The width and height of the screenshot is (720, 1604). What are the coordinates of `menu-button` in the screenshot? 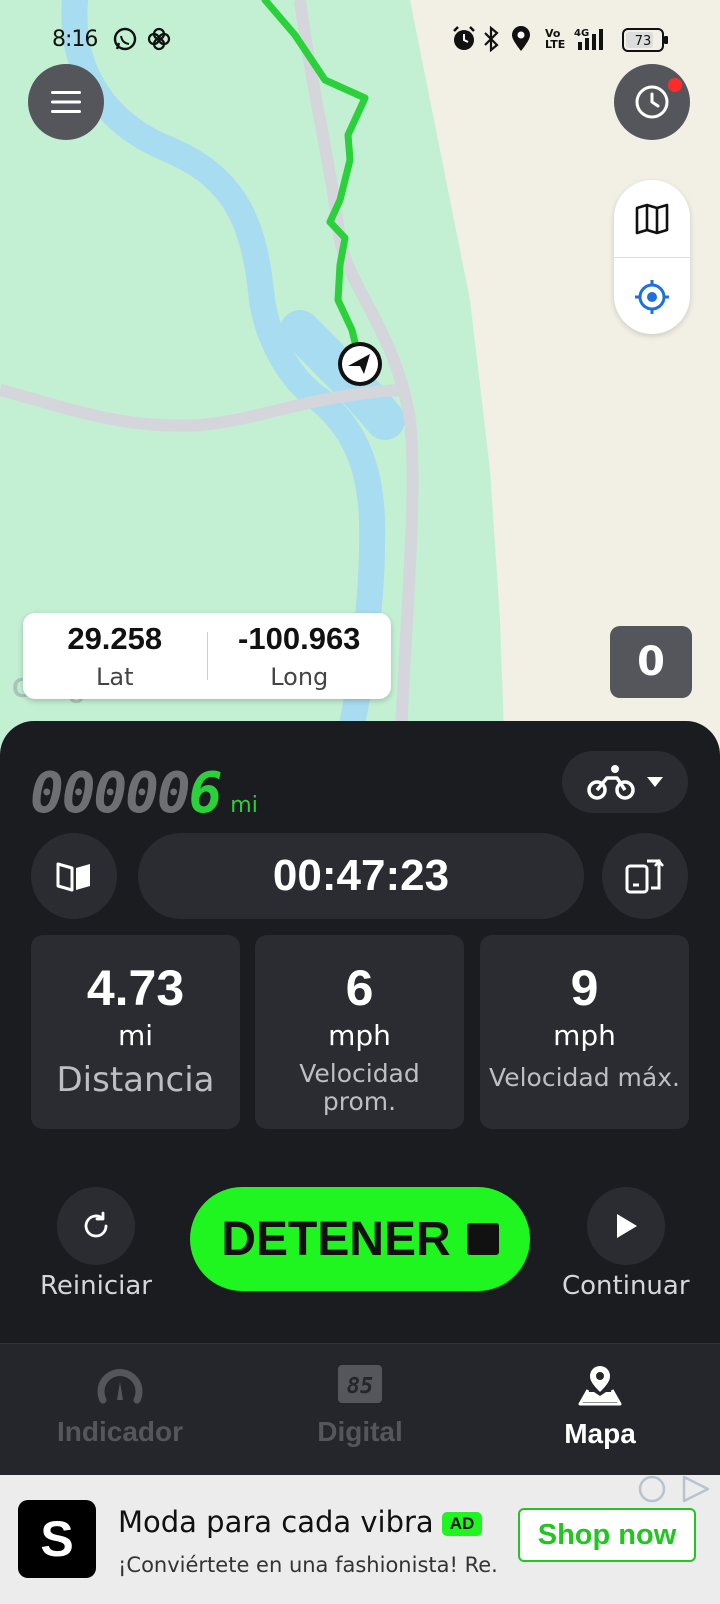 It's located at (66, 102).